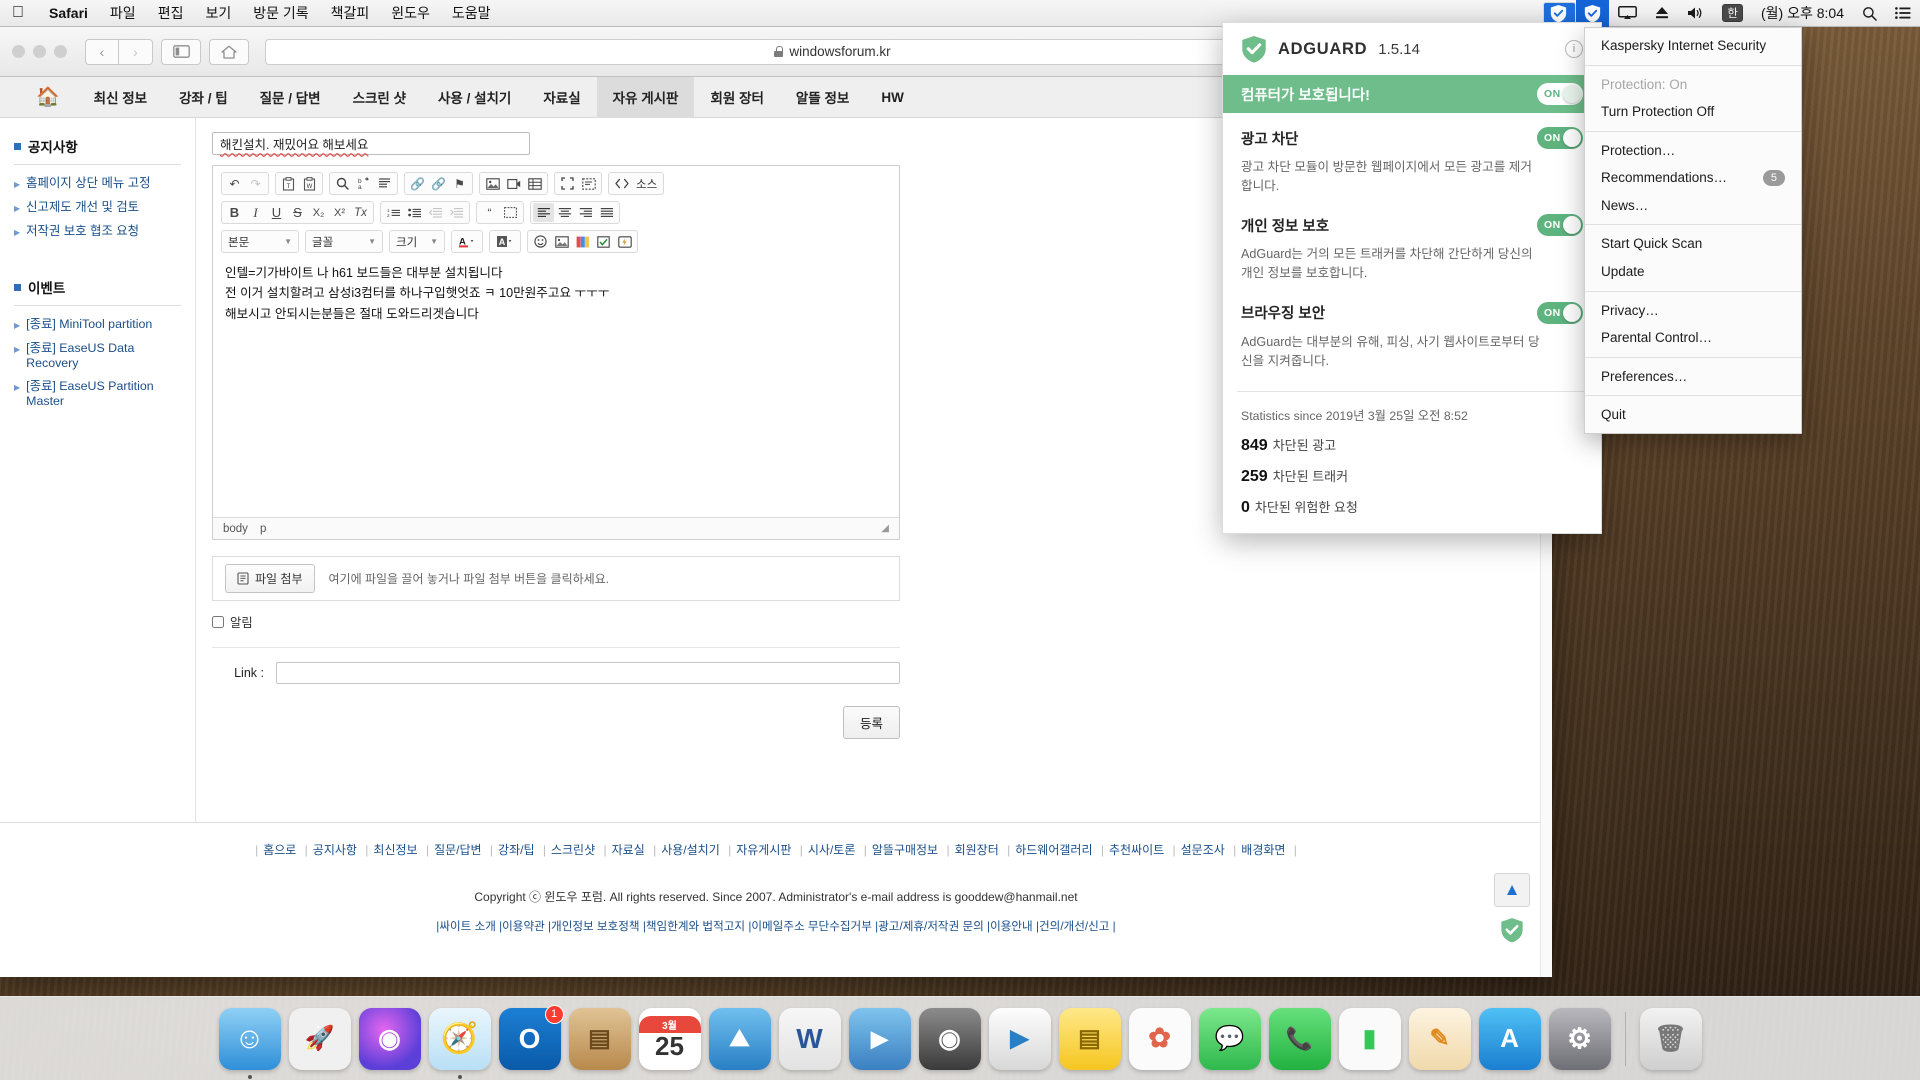 Image resolution: width=1920 pixels, height=1080 pixels. I want to click on nav-item-deals: 알뜰 정보, so click(822, 97).